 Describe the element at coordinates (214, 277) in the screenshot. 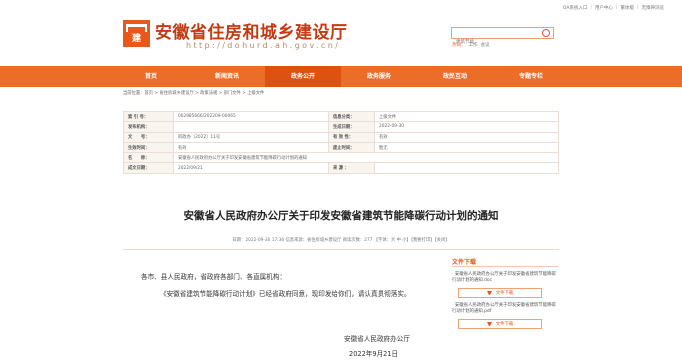

I see `document-salutation: 各市、县人民政府，省政府各部门、各直属机构：` at that location.